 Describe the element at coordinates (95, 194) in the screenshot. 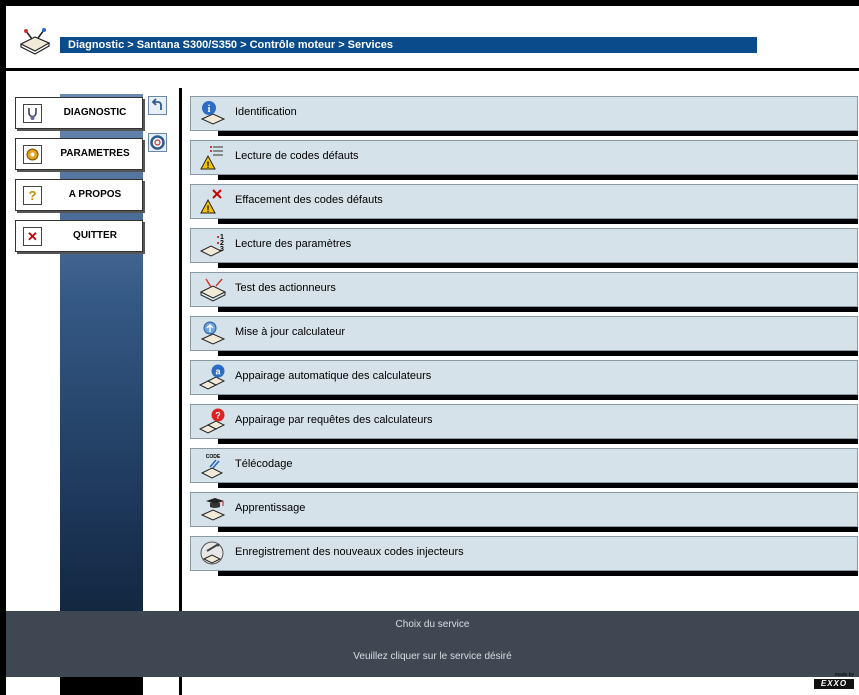

I see `nav-label: A PROPOS` at that location.